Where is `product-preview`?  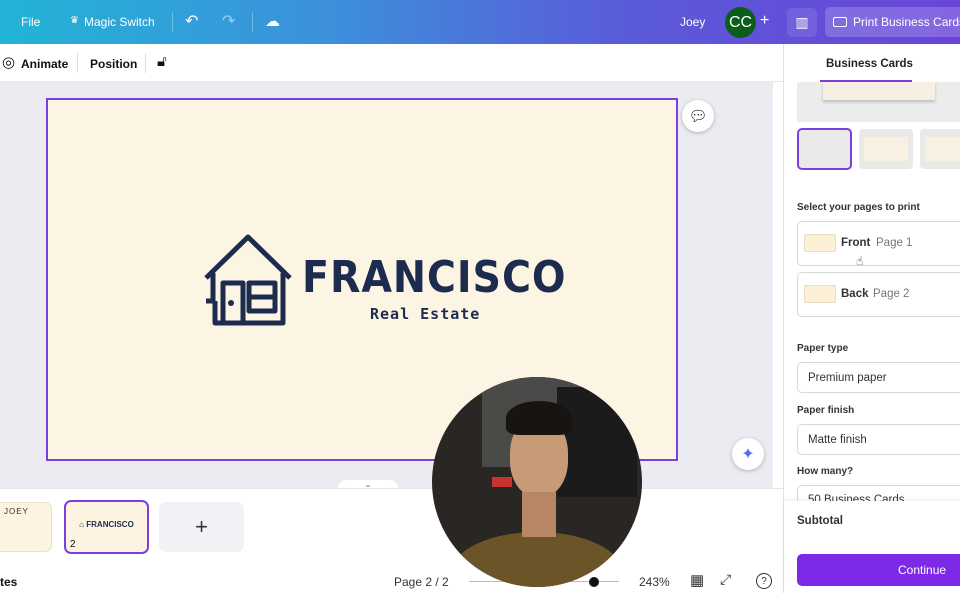
product-preview is located at coordinates (878, 102).